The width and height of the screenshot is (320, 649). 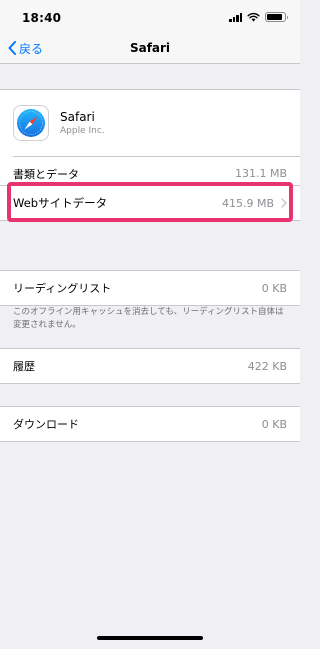 I want to click on reading-list-value: 0 KB, so click(x=274, y=288).